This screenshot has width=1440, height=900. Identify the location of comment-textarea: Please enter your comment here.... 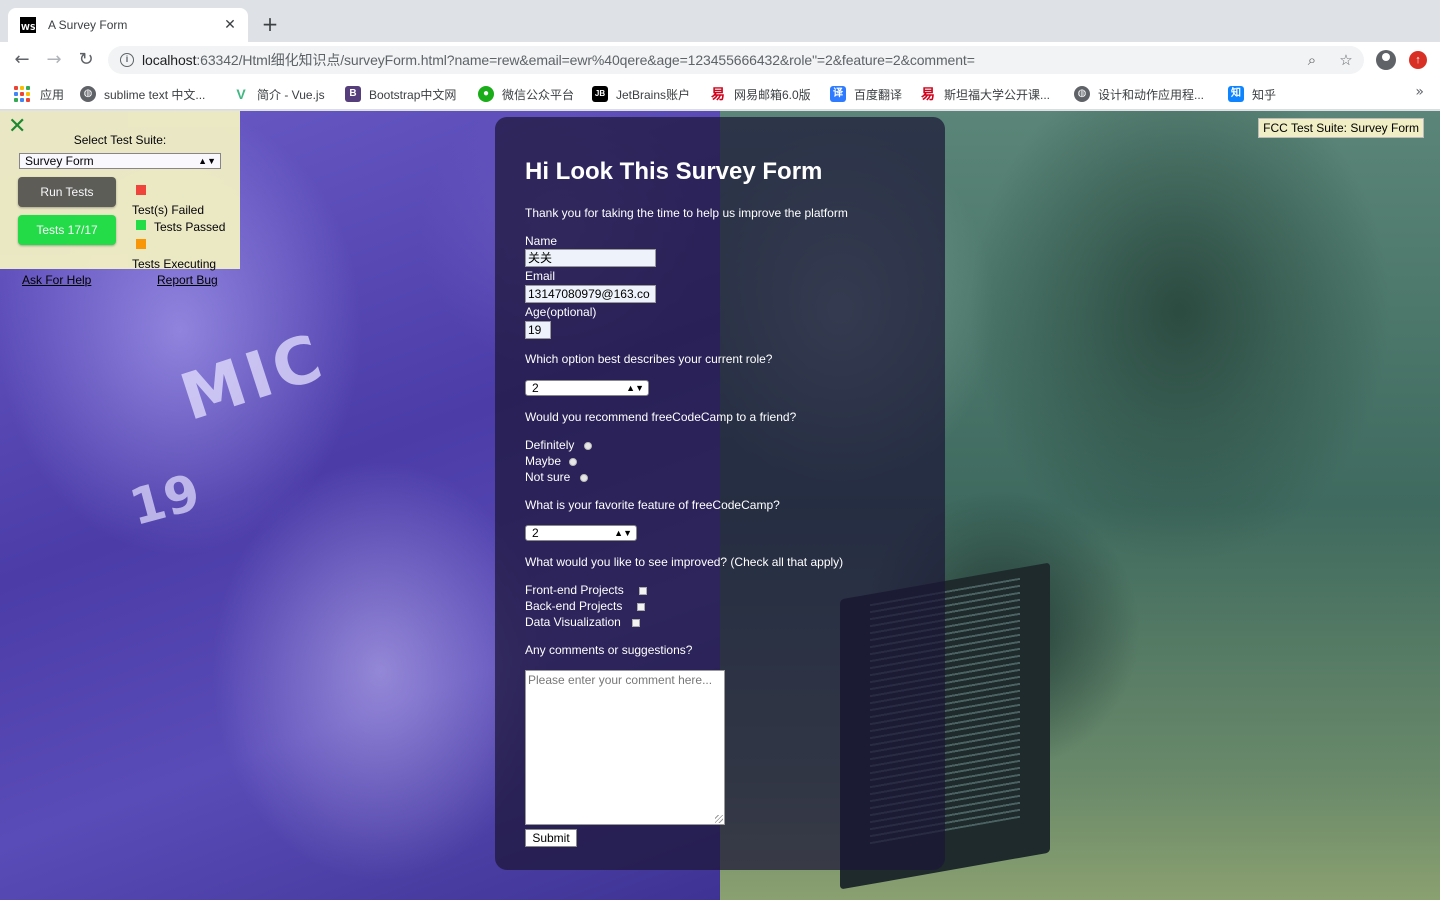
(625, 747).